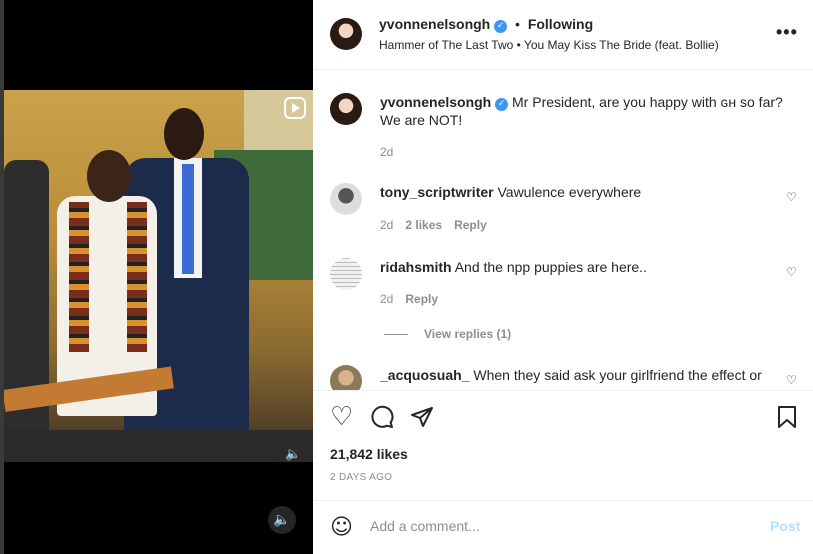 Image resolution: width=813 pixels, height=554 pixels. Describe the element at coordinates (422, 419) in the screenshot. I see `share-icon` at that location.